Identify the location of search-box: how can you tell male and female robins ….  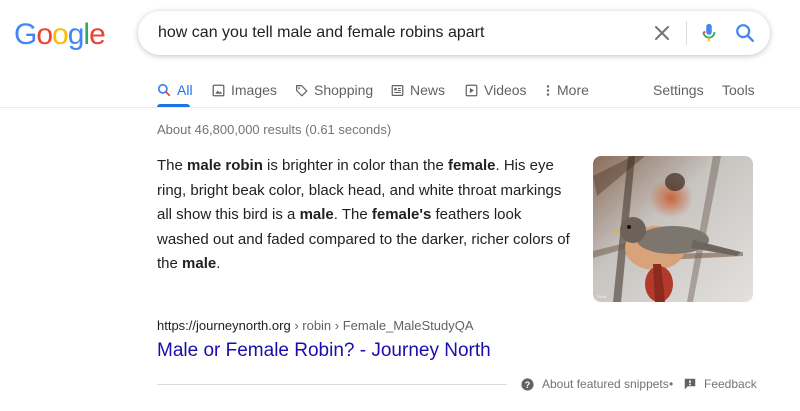
(454, 33).